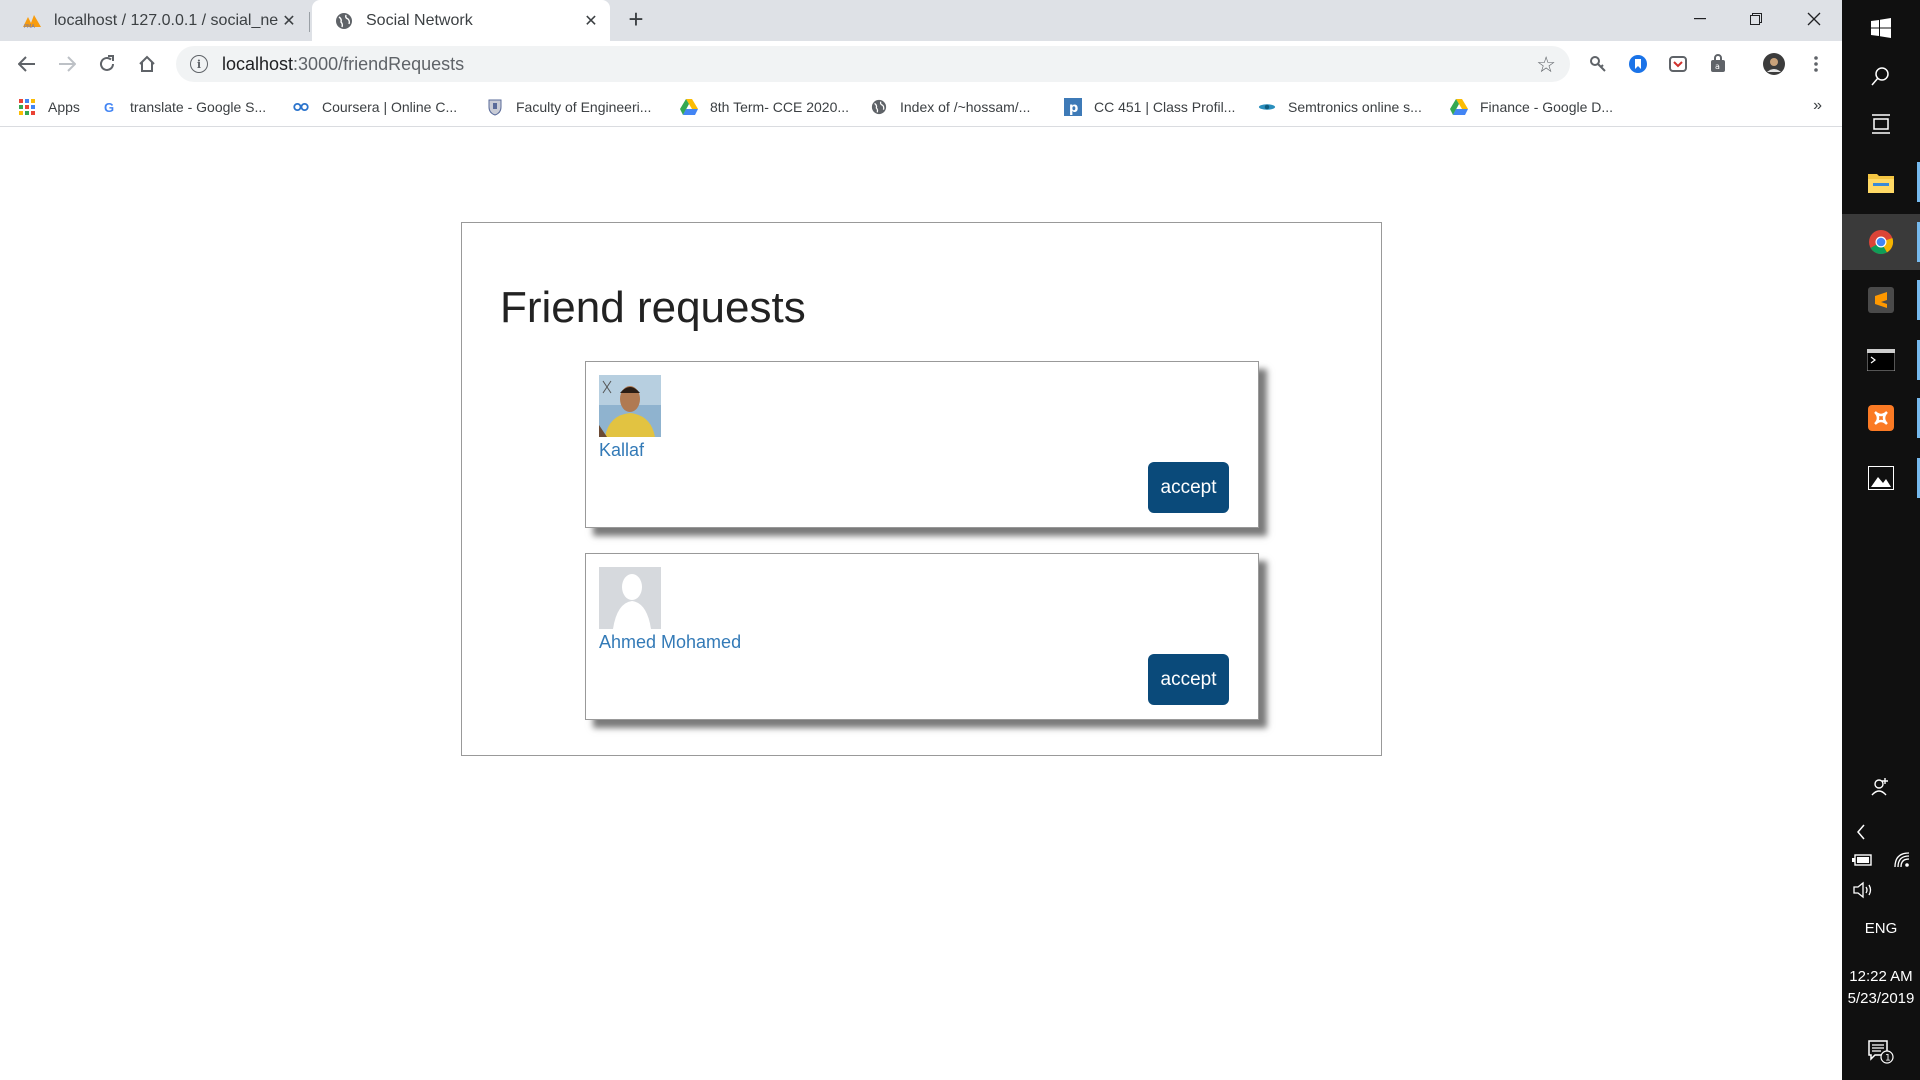 Image resolution: width=1920 pixels, height=1080 pixels. What do you see at coordinates (636, 20) in the screenshot?
I see `new-tab-button: +` at bounding box center [636, 20].